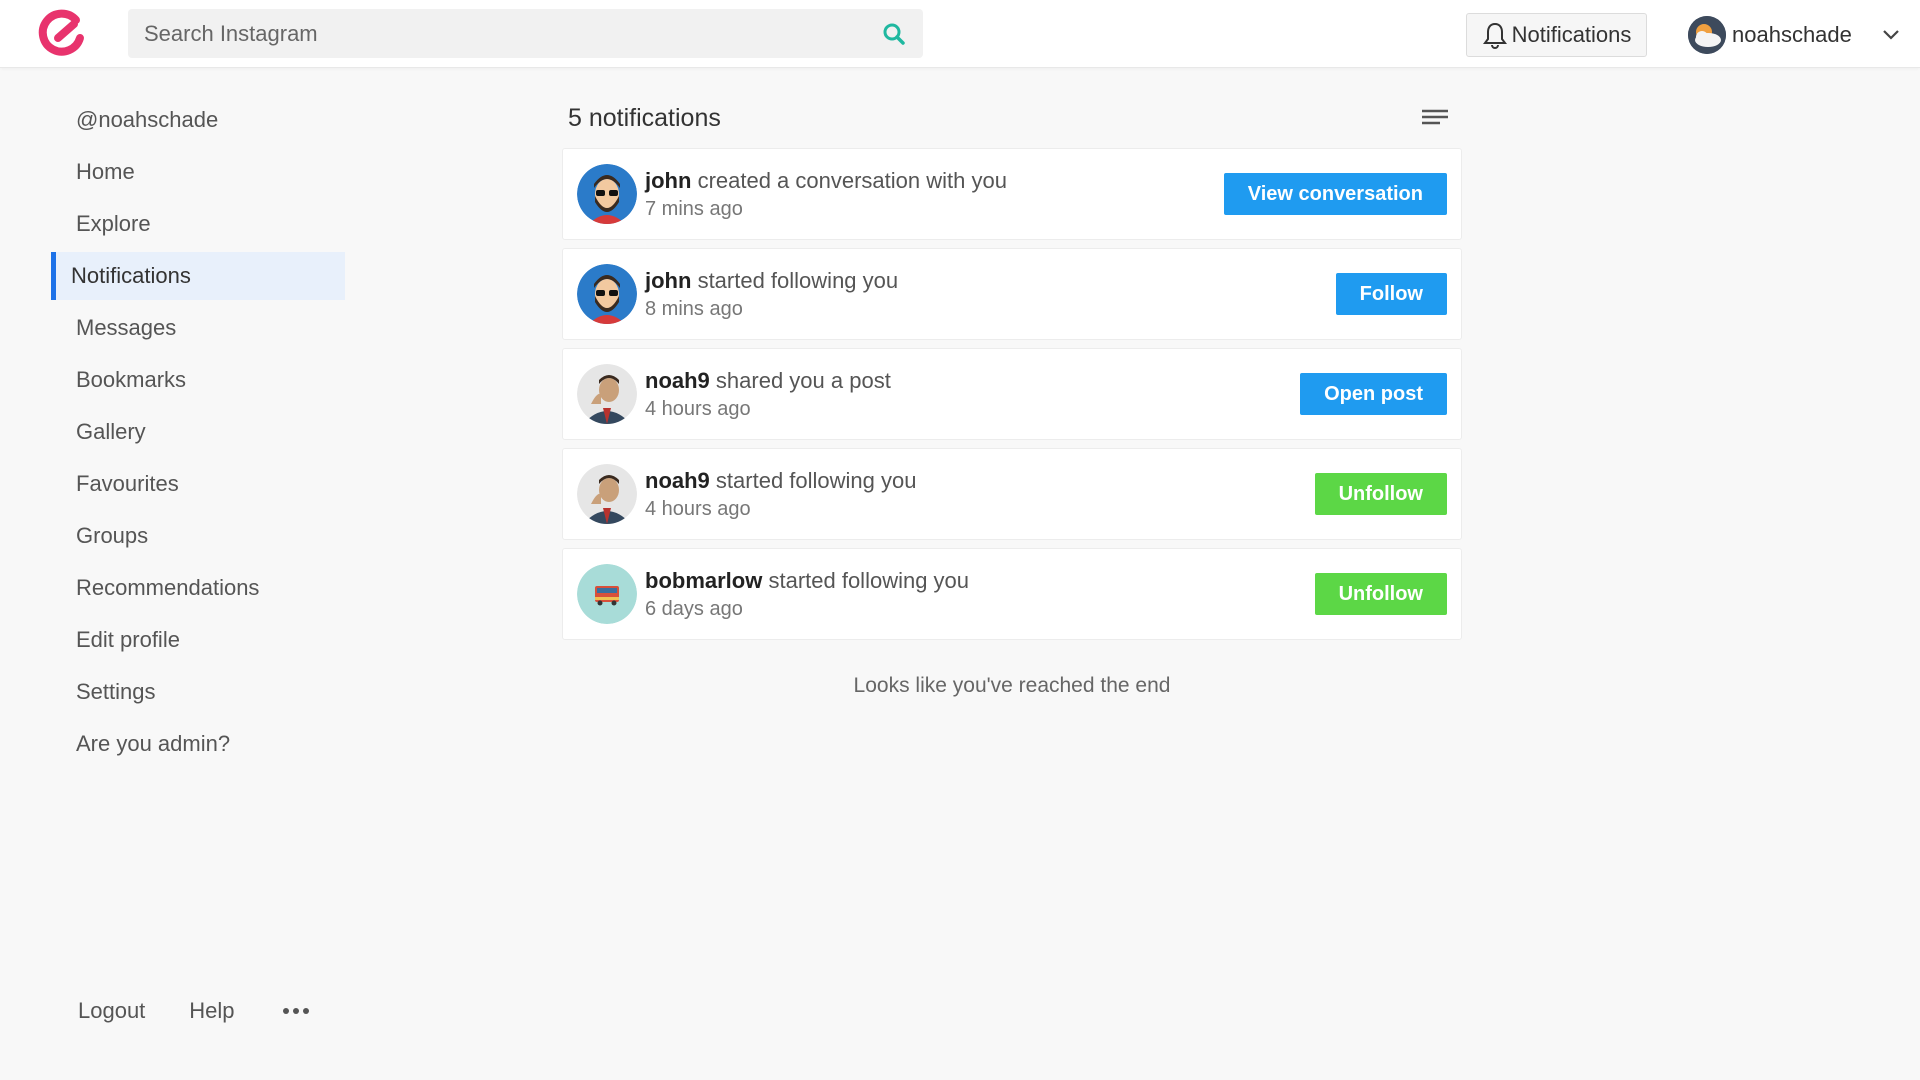 The width and height of the screenshot is (1920, 1080). I want to click on user-menu: noahschade, so click(1795, 35).